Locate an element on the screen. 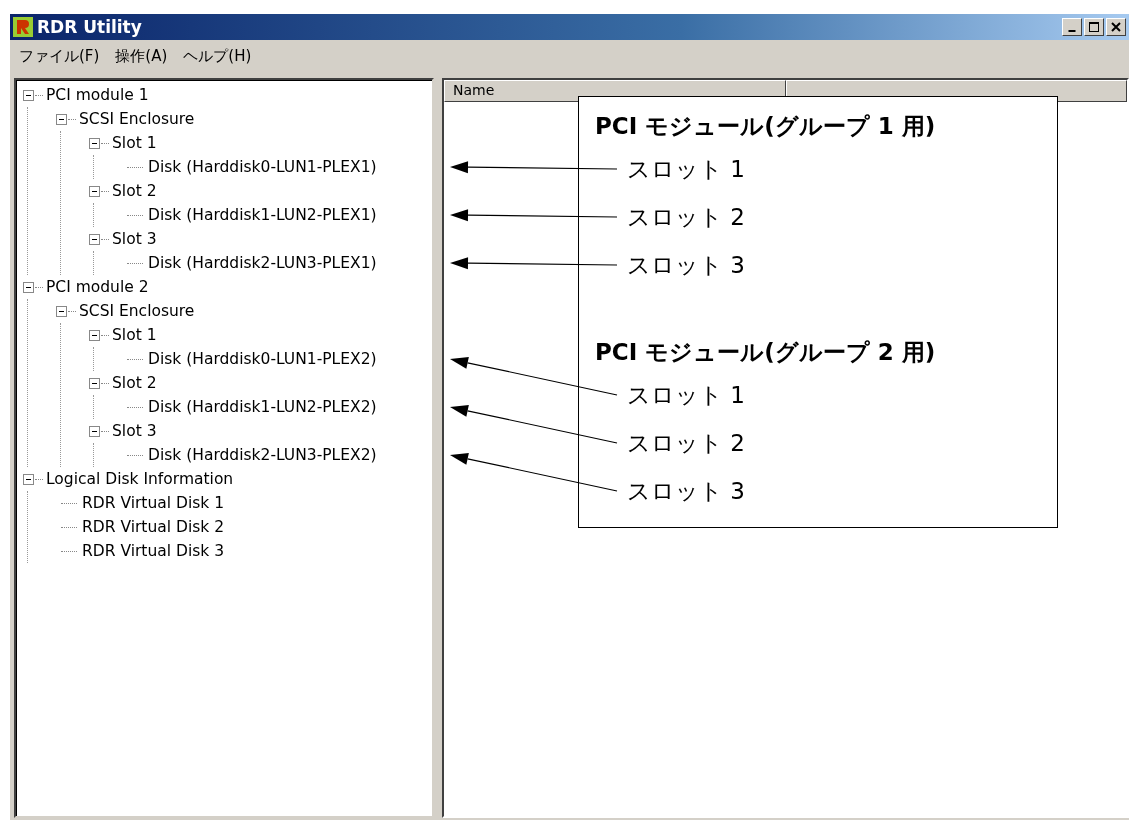 The image size is (1131, 820). close-button is located at coordinates (1116, 27).